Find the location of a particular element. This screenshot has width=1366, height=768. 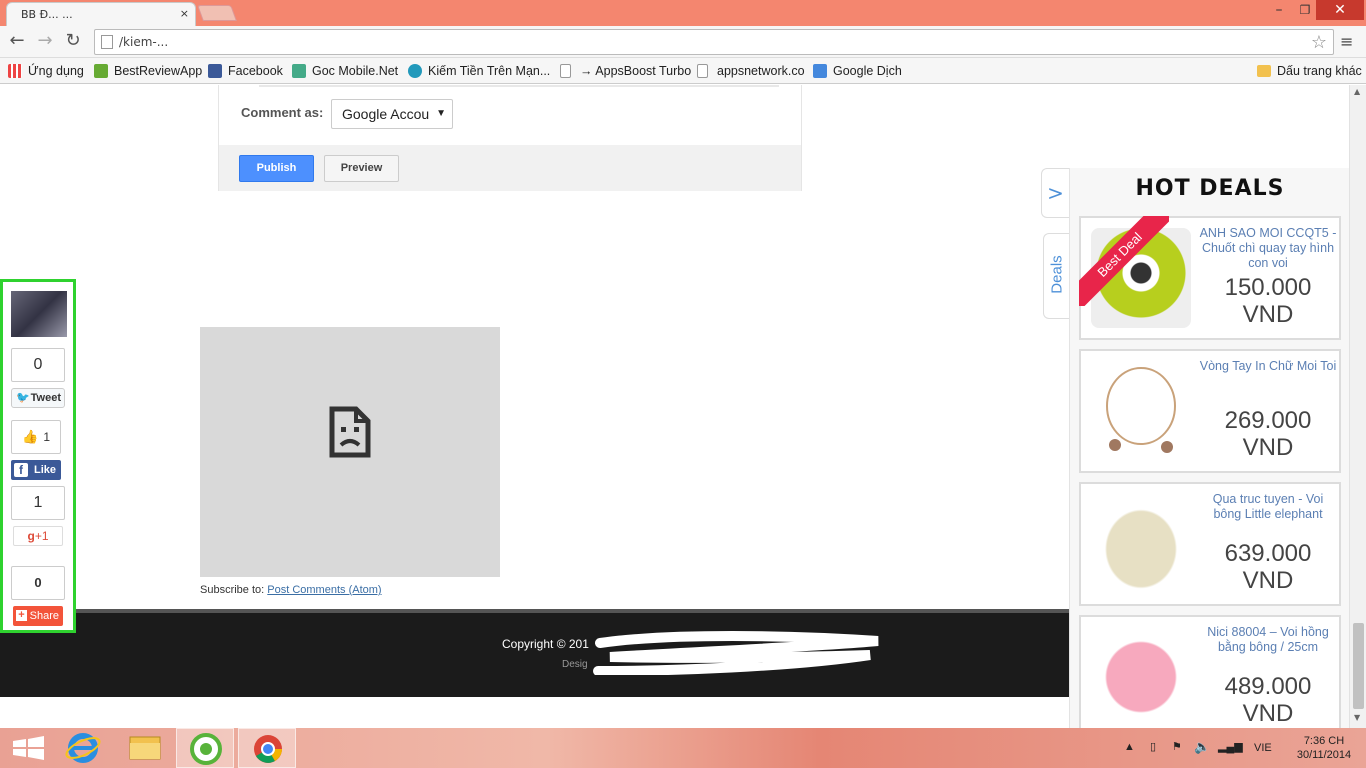

bookmark-label: → AppsBoost Turbo is located at coordinates (636, 71).